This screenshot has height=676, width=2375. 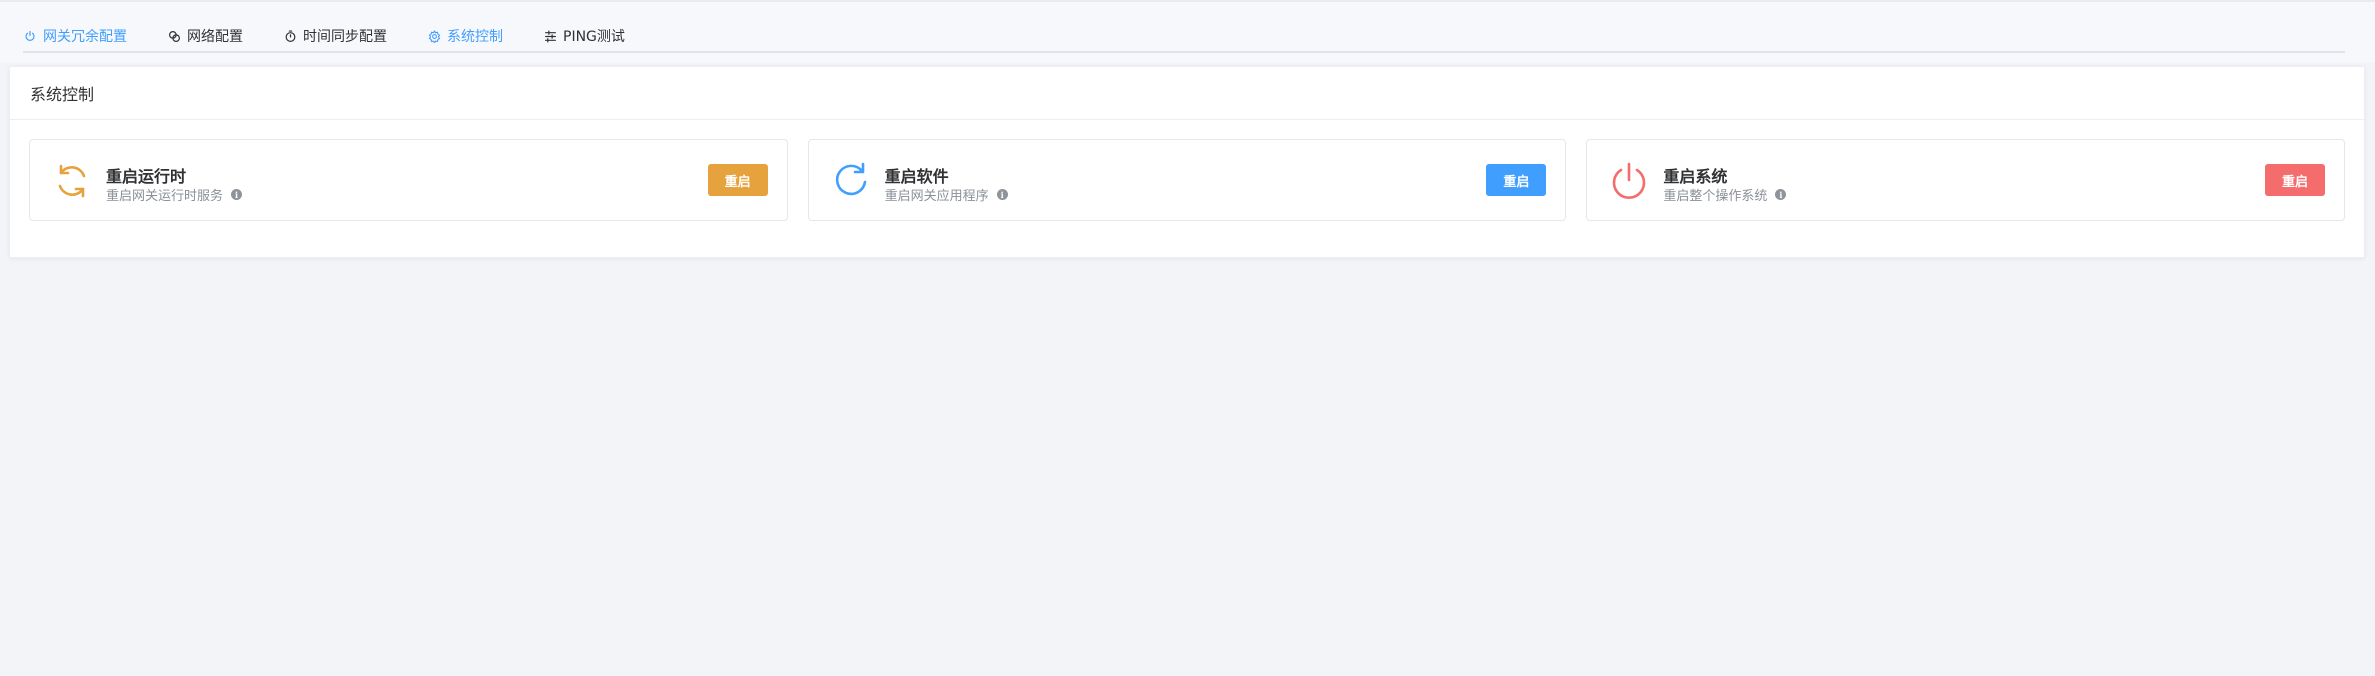 I want to click on card-title: 重启运行时, so click(x=146, y=176).